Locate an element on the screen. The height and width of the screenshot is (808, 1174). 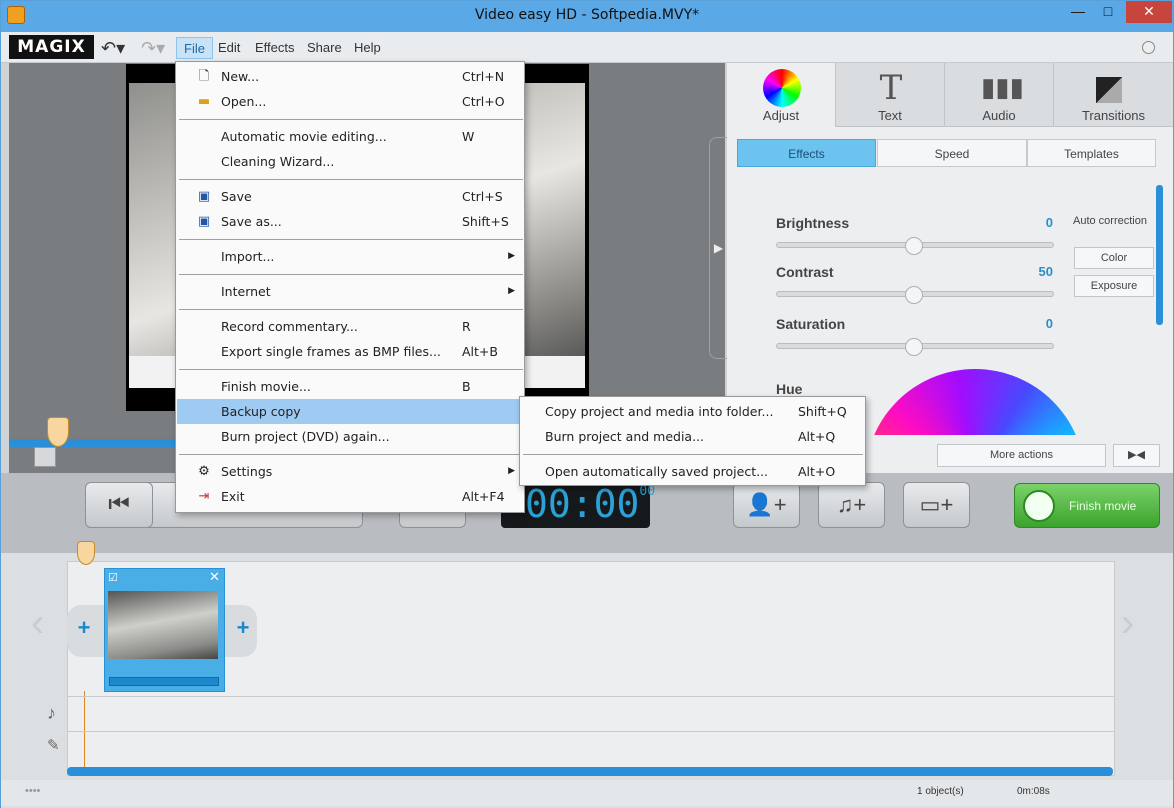
collapse-panel-arrow-icon: ▶ is located at coordinates (718, 248).